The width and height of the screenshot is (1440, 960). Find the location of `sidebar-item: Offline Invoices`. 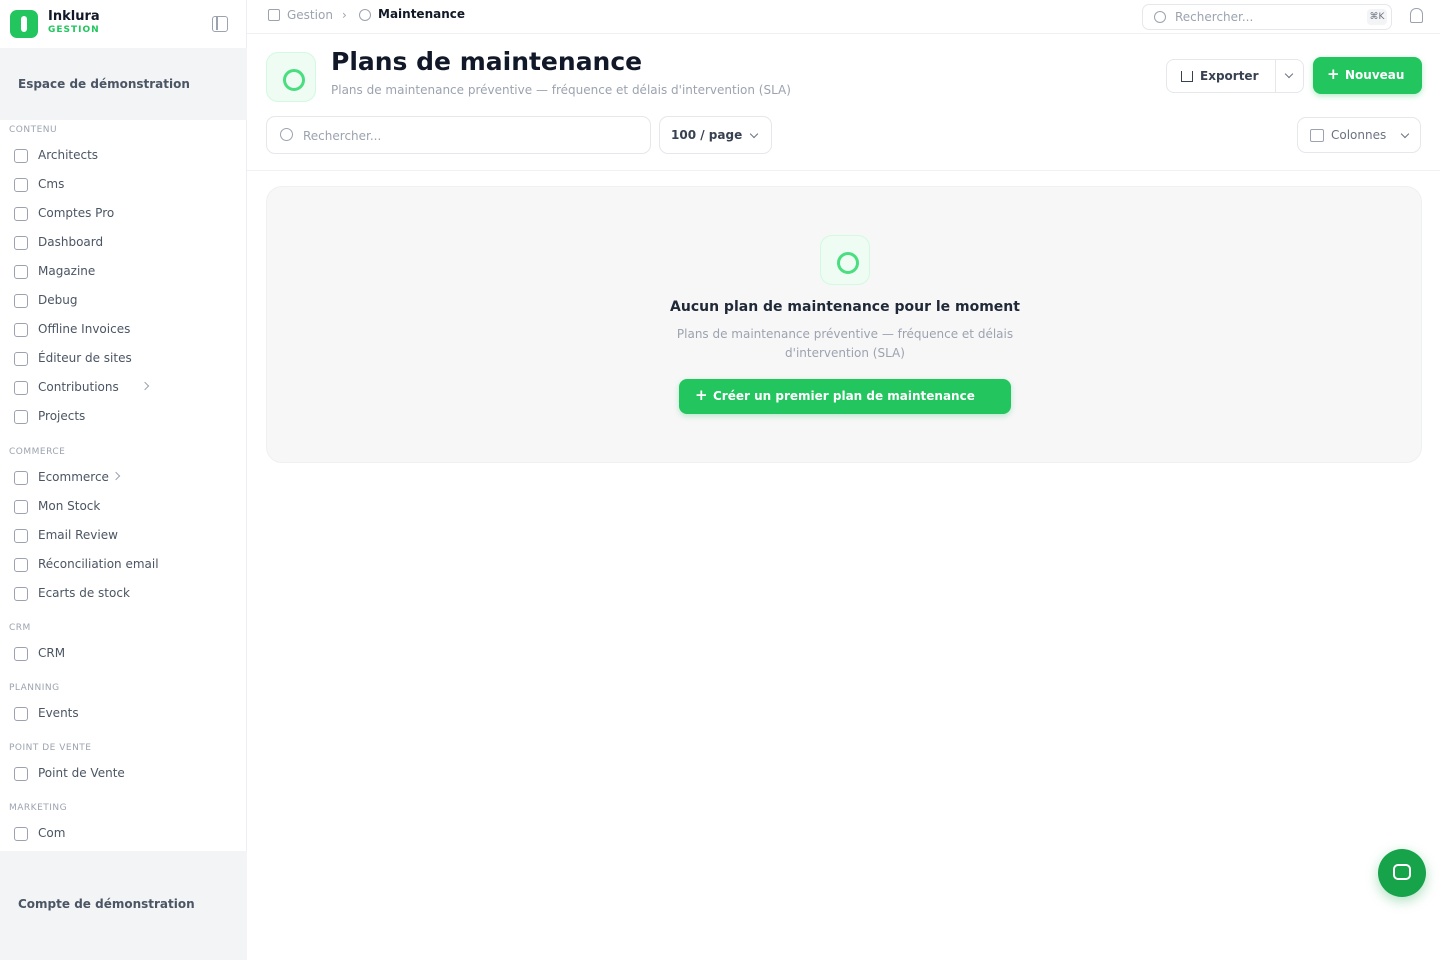

sidebar-item: Offline Invoices is located at coordinates (123, 330).